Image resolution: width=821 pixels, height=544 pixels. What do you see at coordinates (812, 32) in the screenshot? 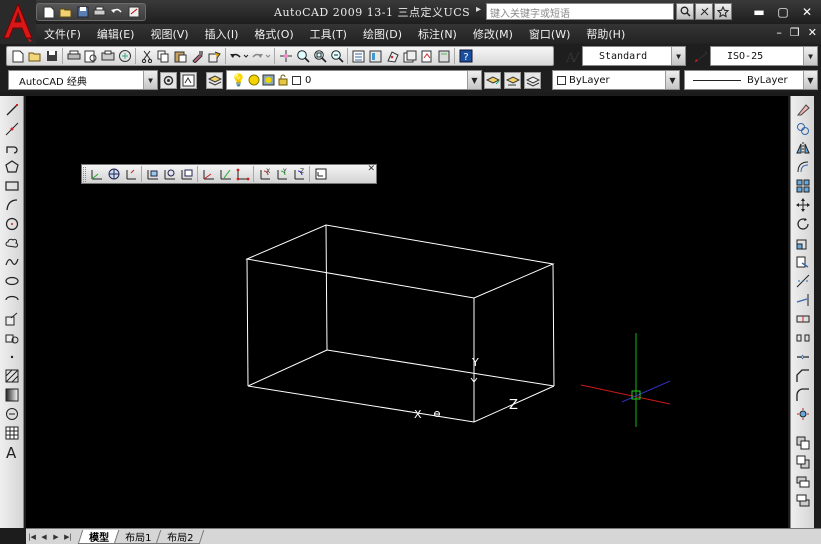
I see `doc-close-icon: ✕` at bounding box center [812, 32].